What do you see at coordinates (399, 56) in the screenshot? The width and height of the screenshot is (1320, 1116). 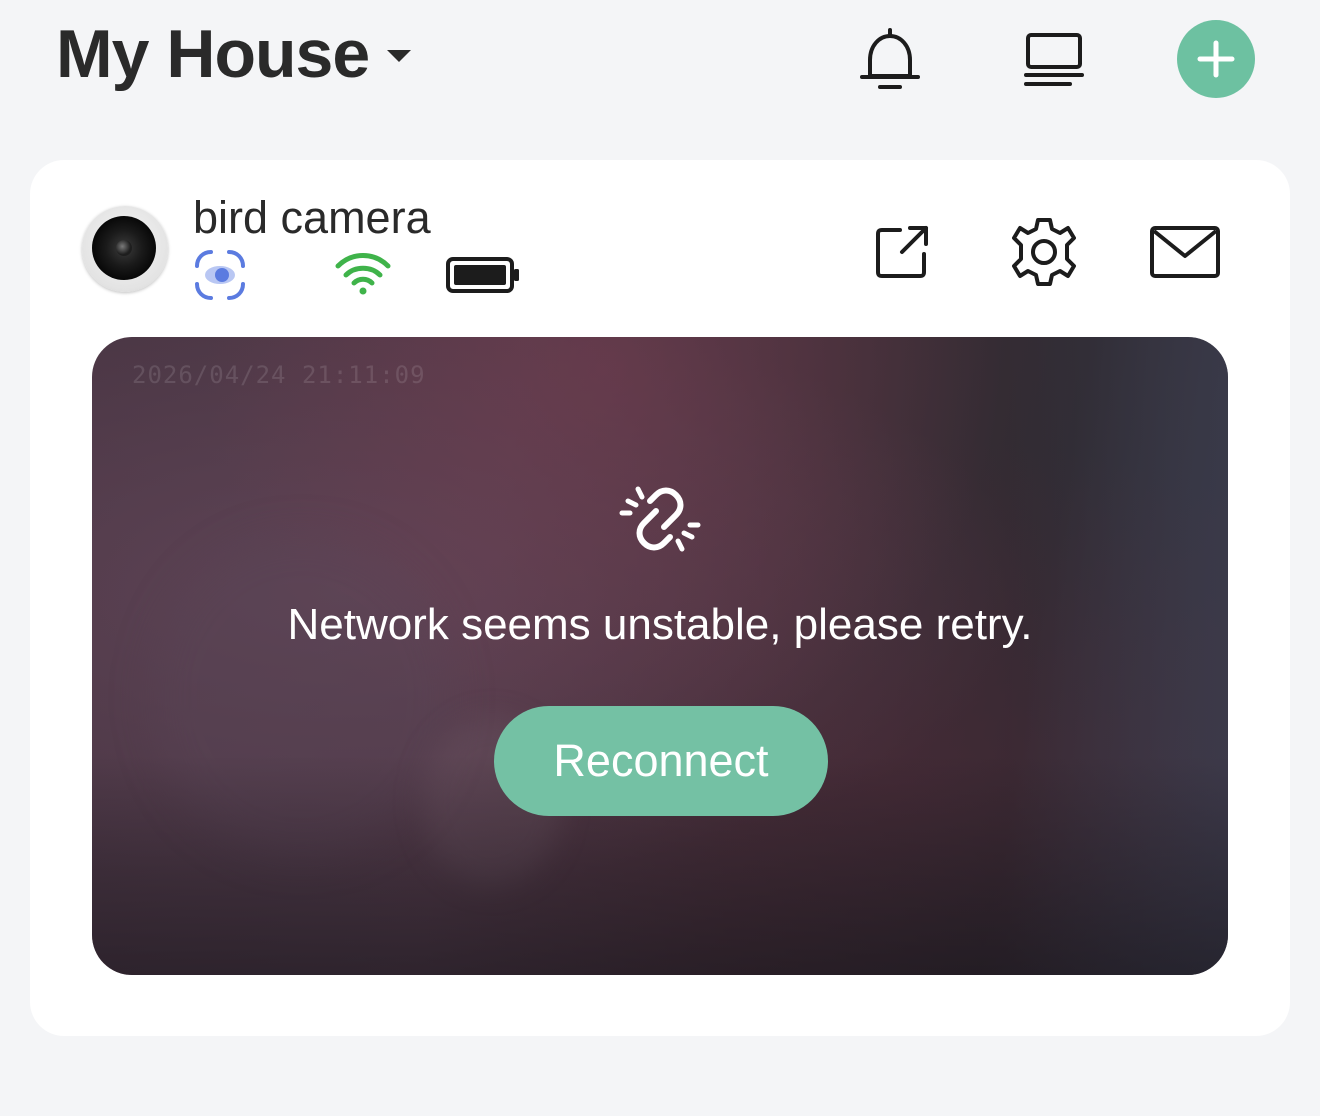 I see `caret-down-icon` at bounding box center [399, 56].